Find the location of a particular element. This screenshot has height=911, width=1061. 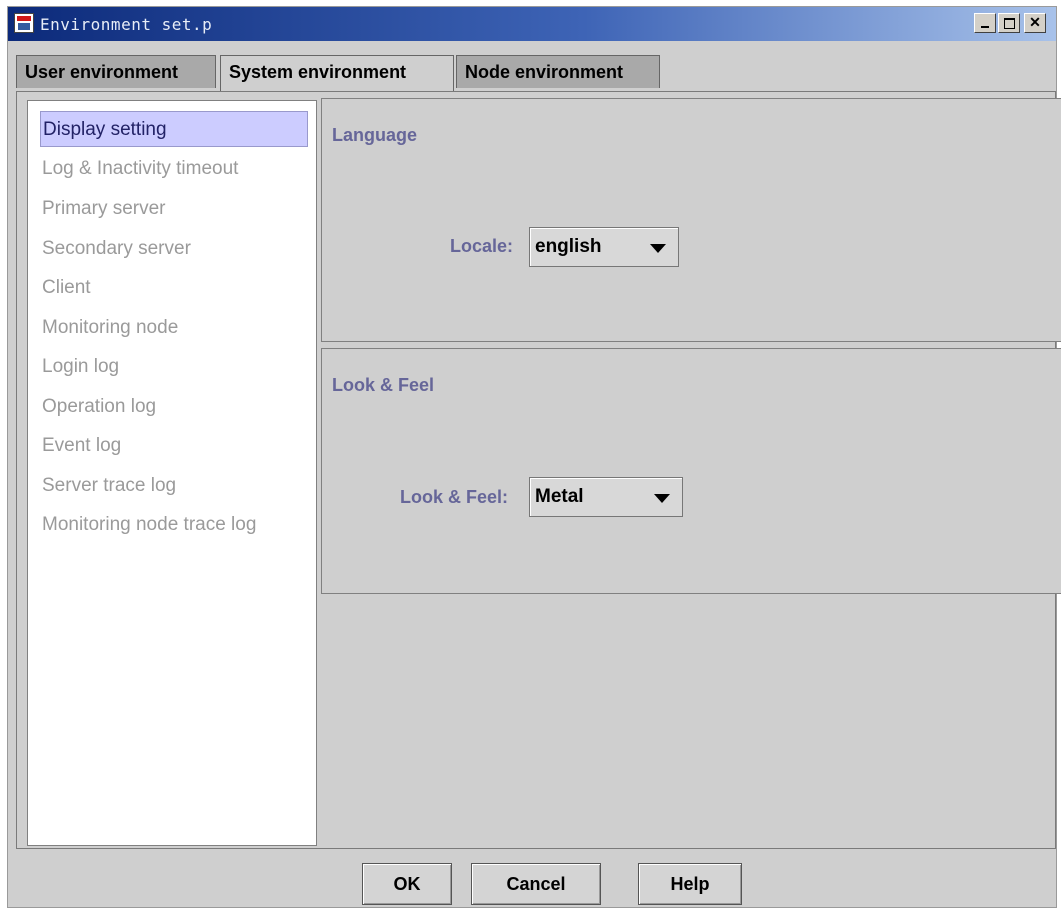

tab-user-environment: User environment is located at coordinates (116, 71).